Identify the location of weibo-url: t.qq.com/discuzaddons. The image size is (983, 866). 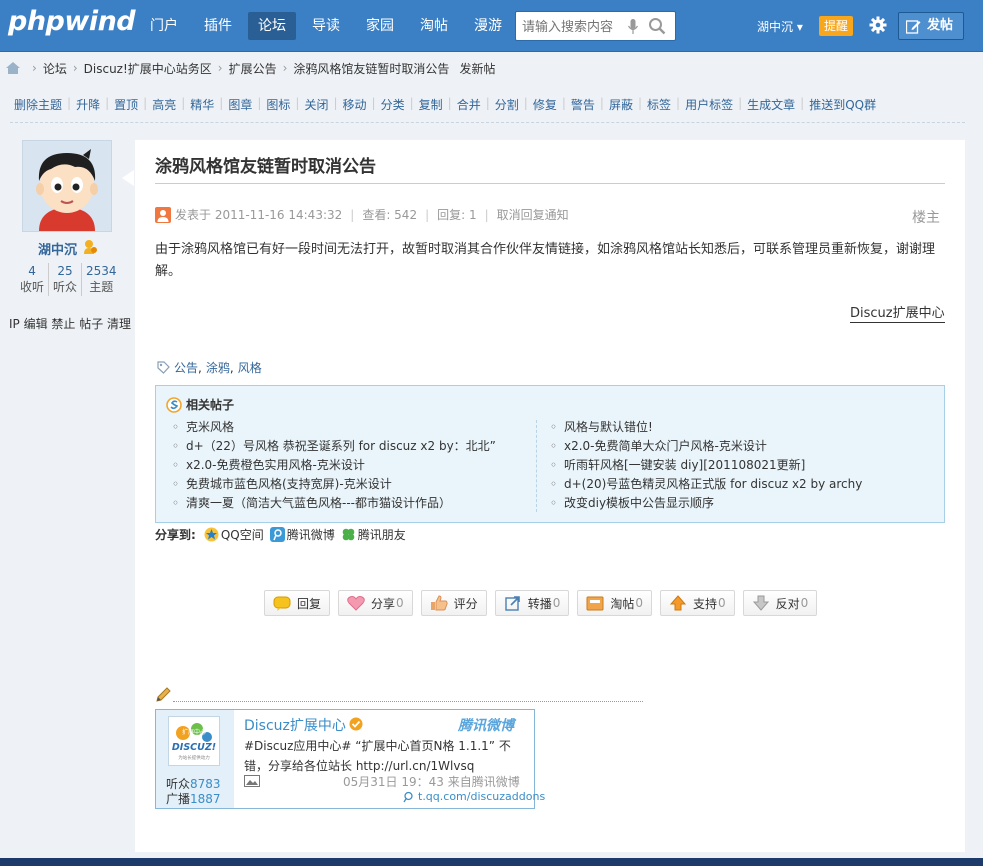
(473, 796).